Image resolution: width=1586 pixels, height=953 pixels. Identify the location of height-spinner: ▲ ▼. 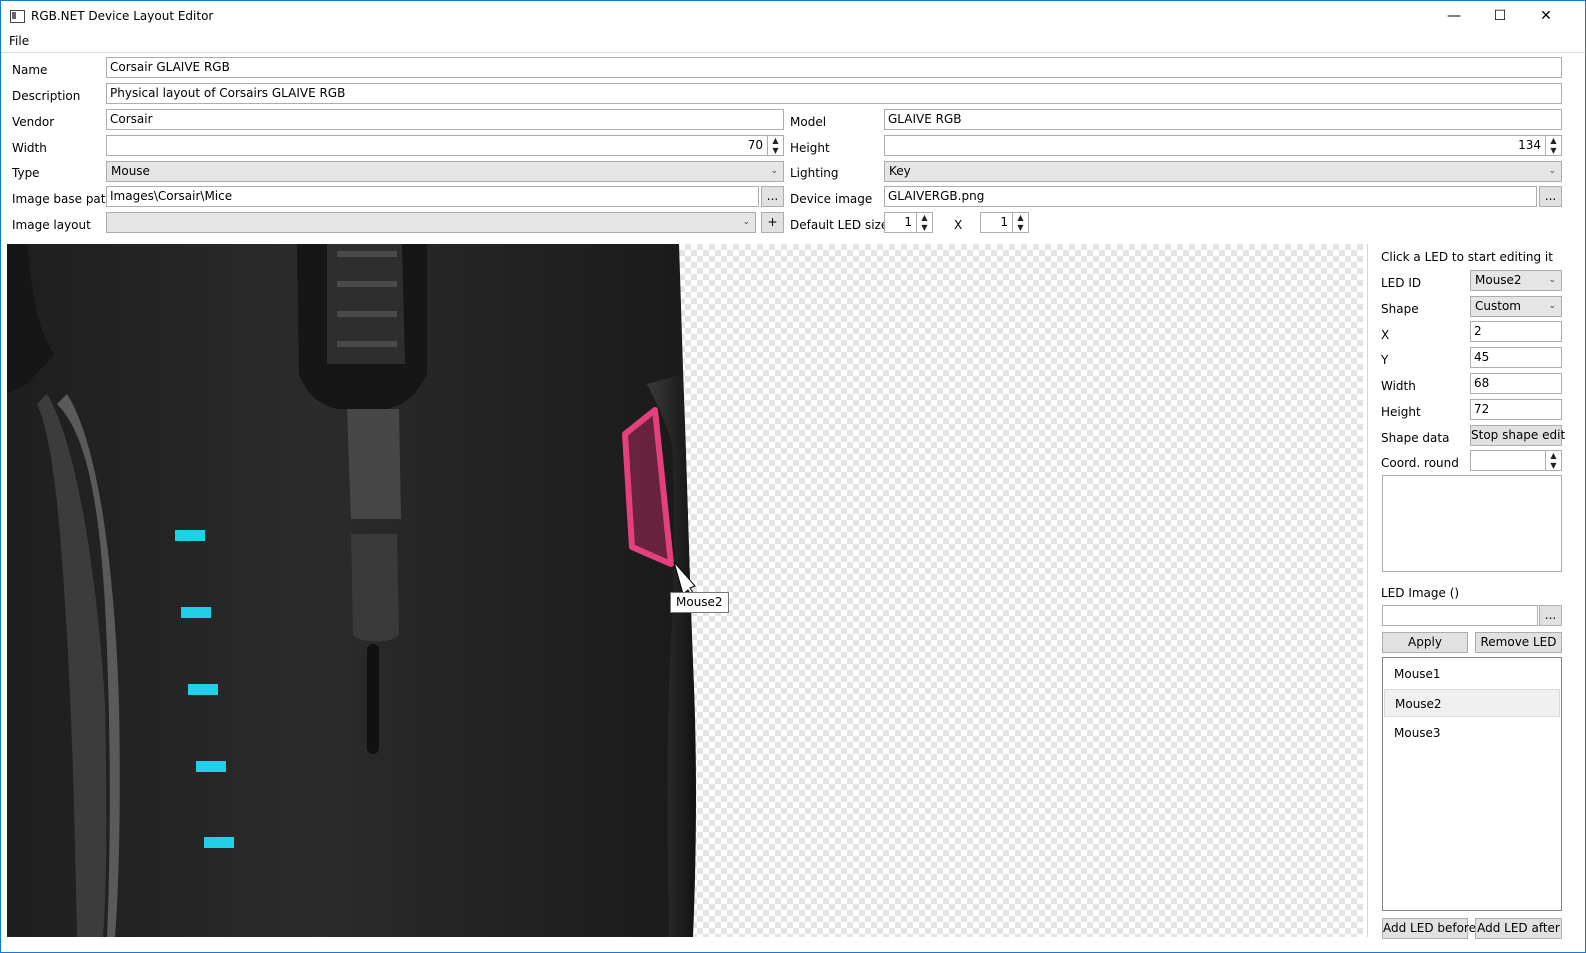
(1553, 145).